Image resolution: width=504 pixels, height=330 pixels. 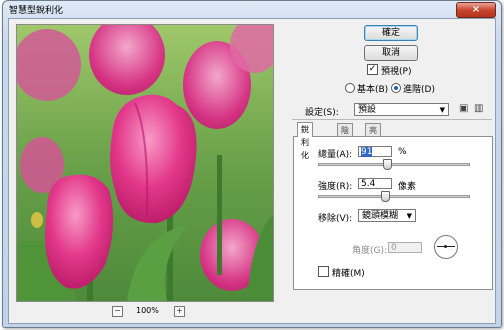 I want to click on advanced-radio, so click(x=396, y=88).